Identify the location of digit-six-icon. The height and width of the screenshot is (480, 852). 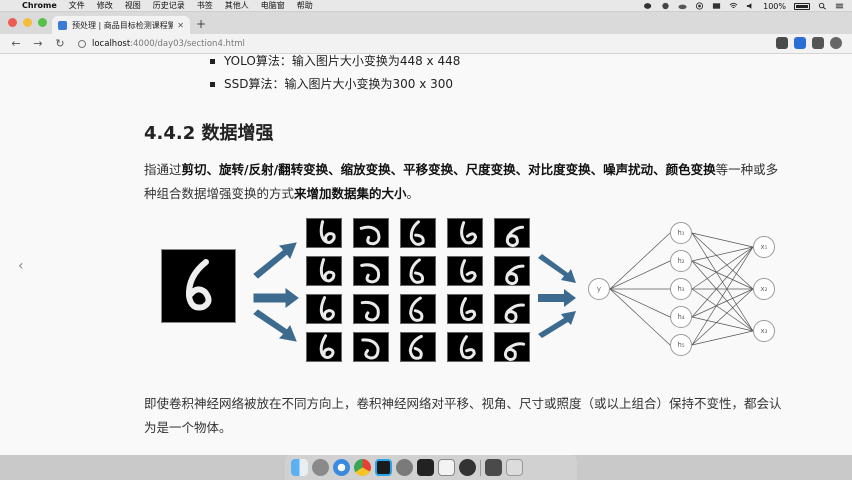
(198, 285).